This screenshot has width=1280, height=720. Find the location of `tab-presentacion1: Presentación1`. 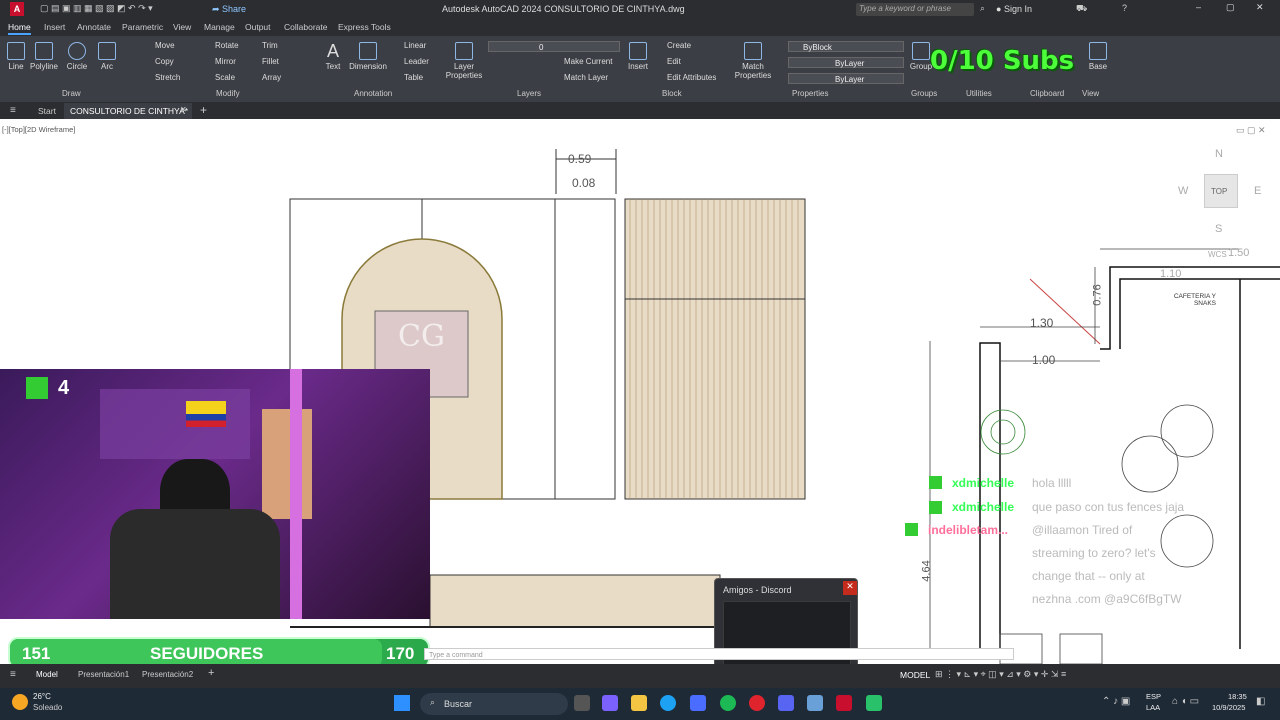

tab-presentacion1: Presentación1 is located at coordinates (103, 674).